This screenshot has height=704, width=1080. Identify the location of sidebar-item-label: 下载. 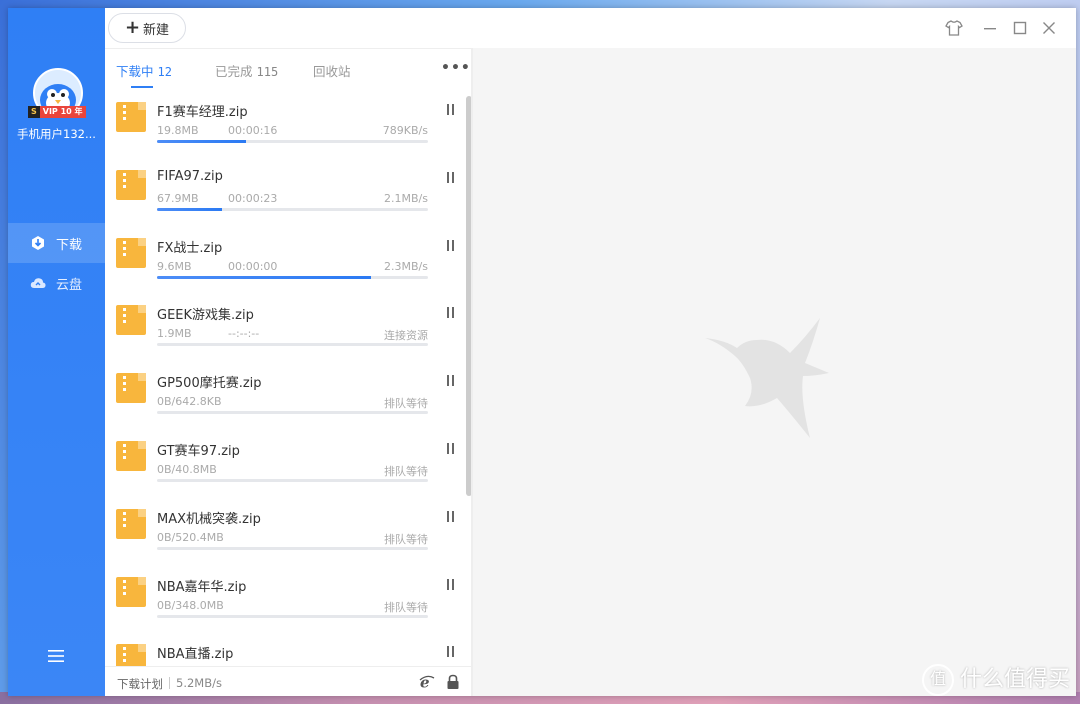
(69, 245).